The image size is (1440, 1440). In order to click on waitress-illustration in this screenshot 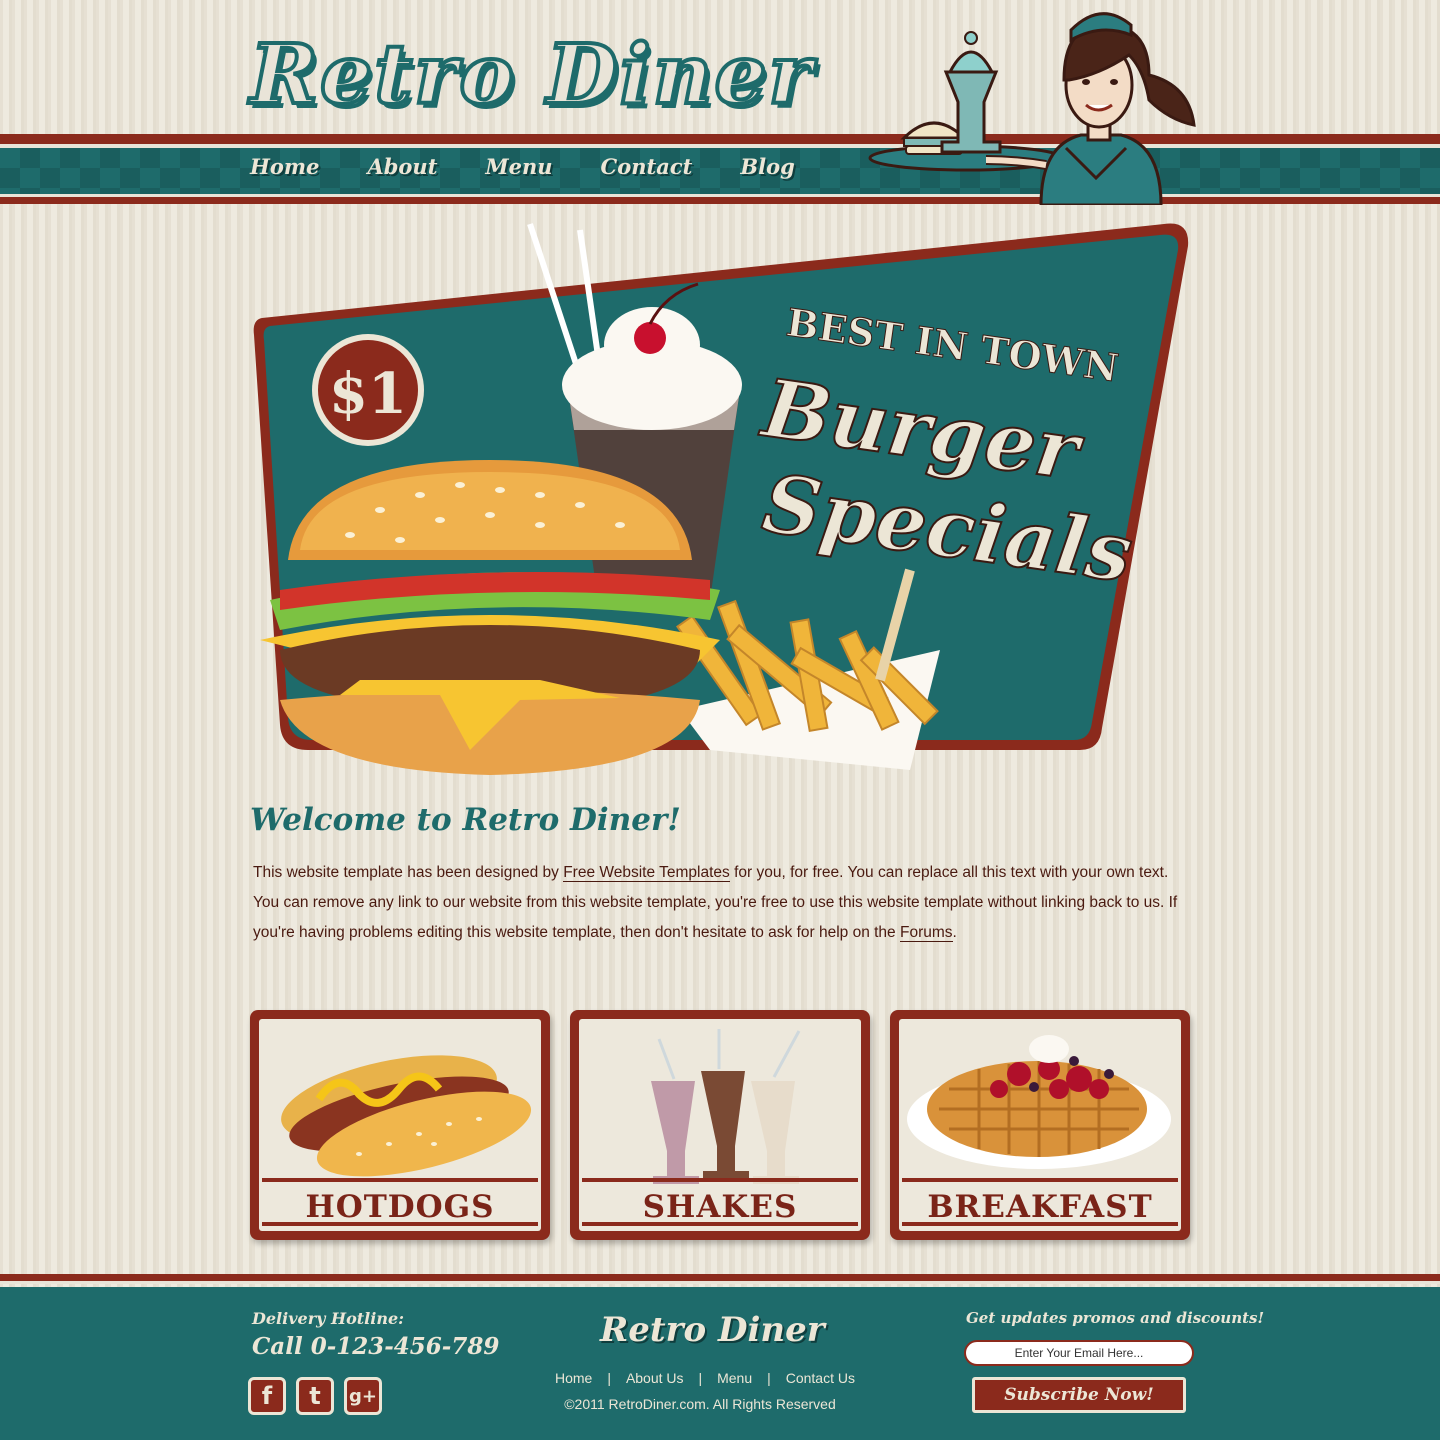, I will do `click(1032, 108)`.